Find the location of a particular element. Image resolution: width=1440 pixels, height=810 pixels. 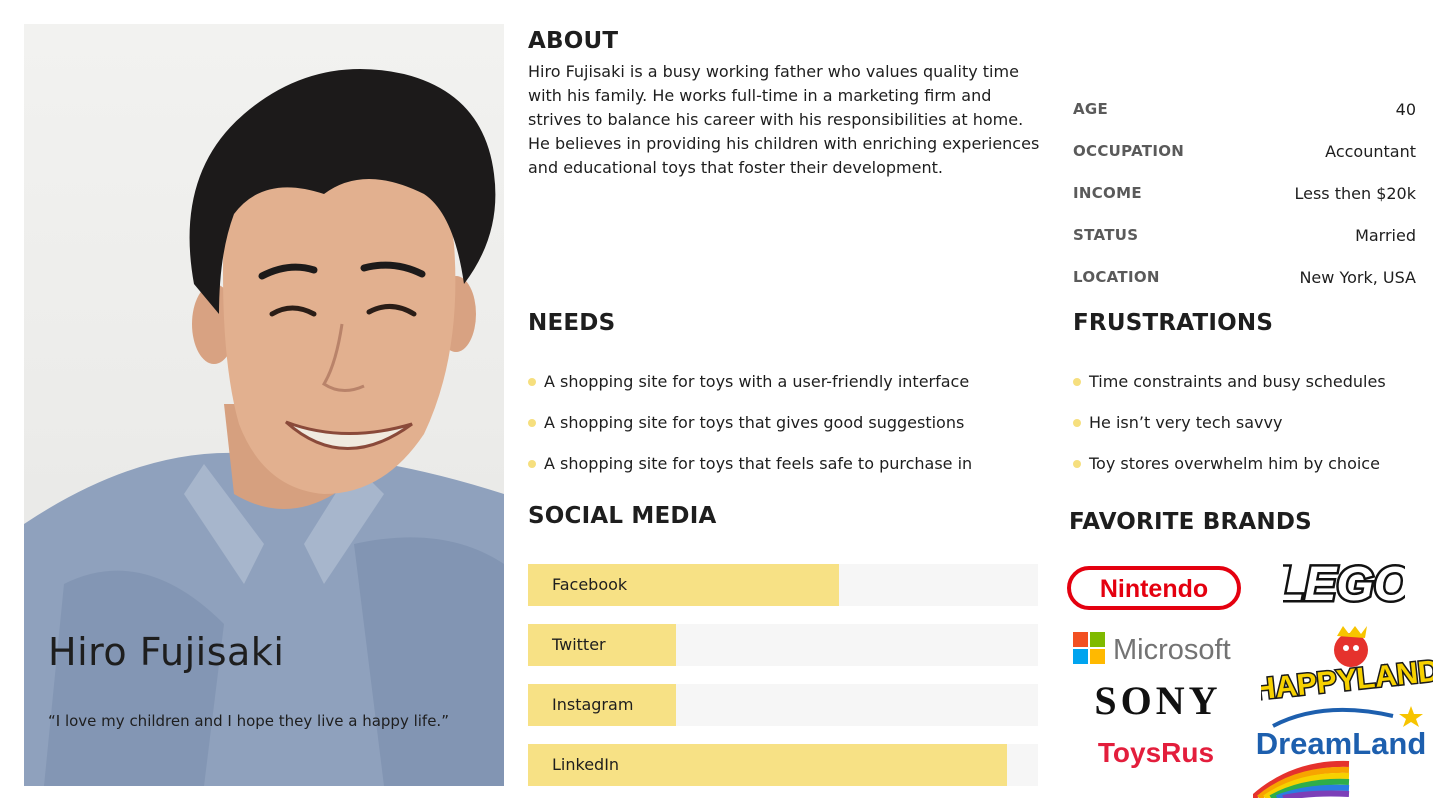

bar-label: Facebook is located at coordinates (590, 584).